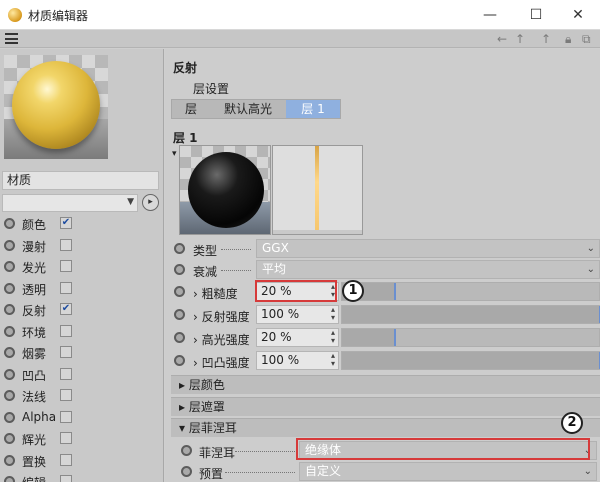 The height and width of the screenshot is (482, 600). Describe the element at coordinates (81, 396) in the screenshot. I see `channel-item: 法线` at that location.